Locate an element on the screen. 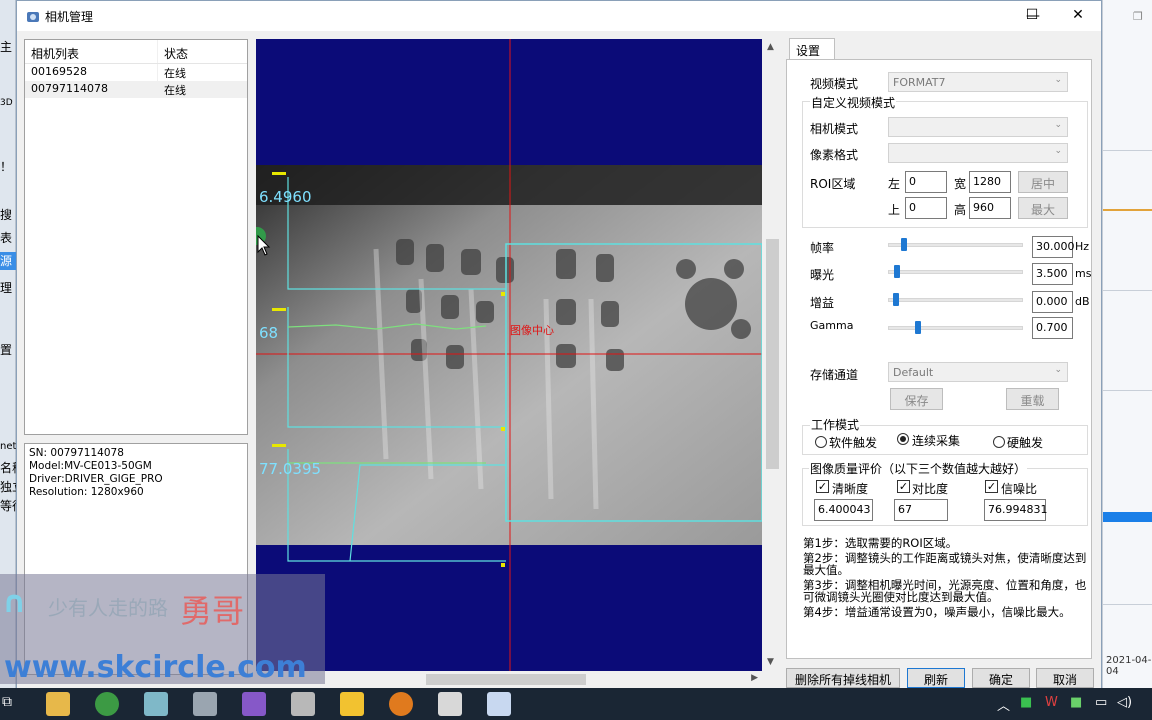 This screenshot has height=720, width=1152. volume-icon: ◁) is located at coordinates (1124, 702).